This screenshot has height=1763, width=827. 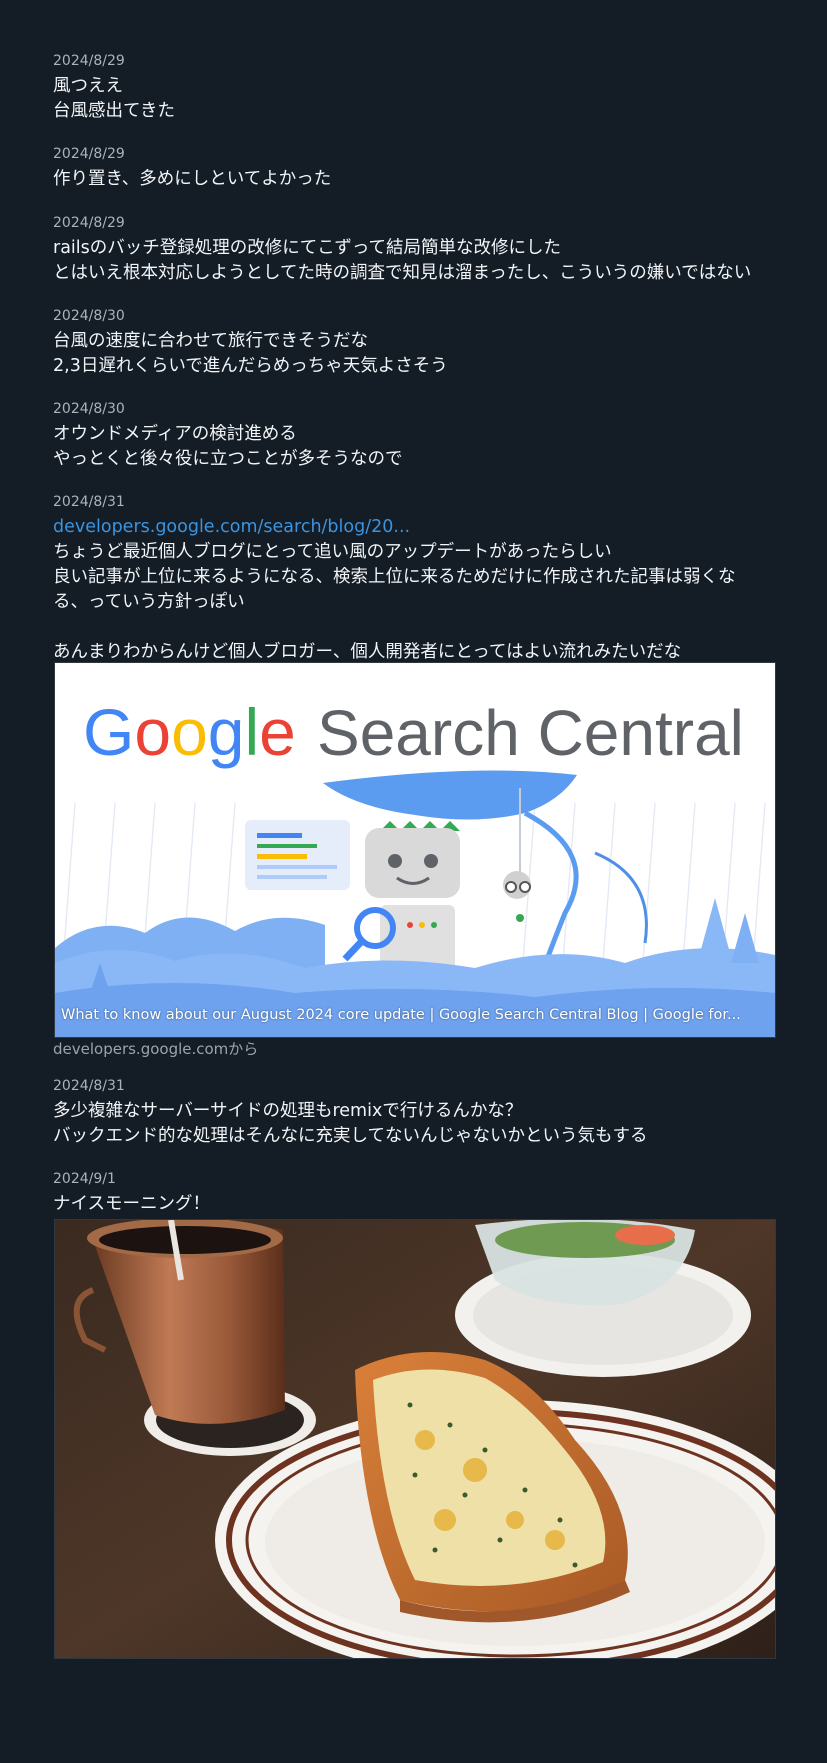 What do you see at coordinates (114, 98) in the screenshot?
I see `post-text: 風つええ 台風感出てきた` at bounding box center [114, 98].